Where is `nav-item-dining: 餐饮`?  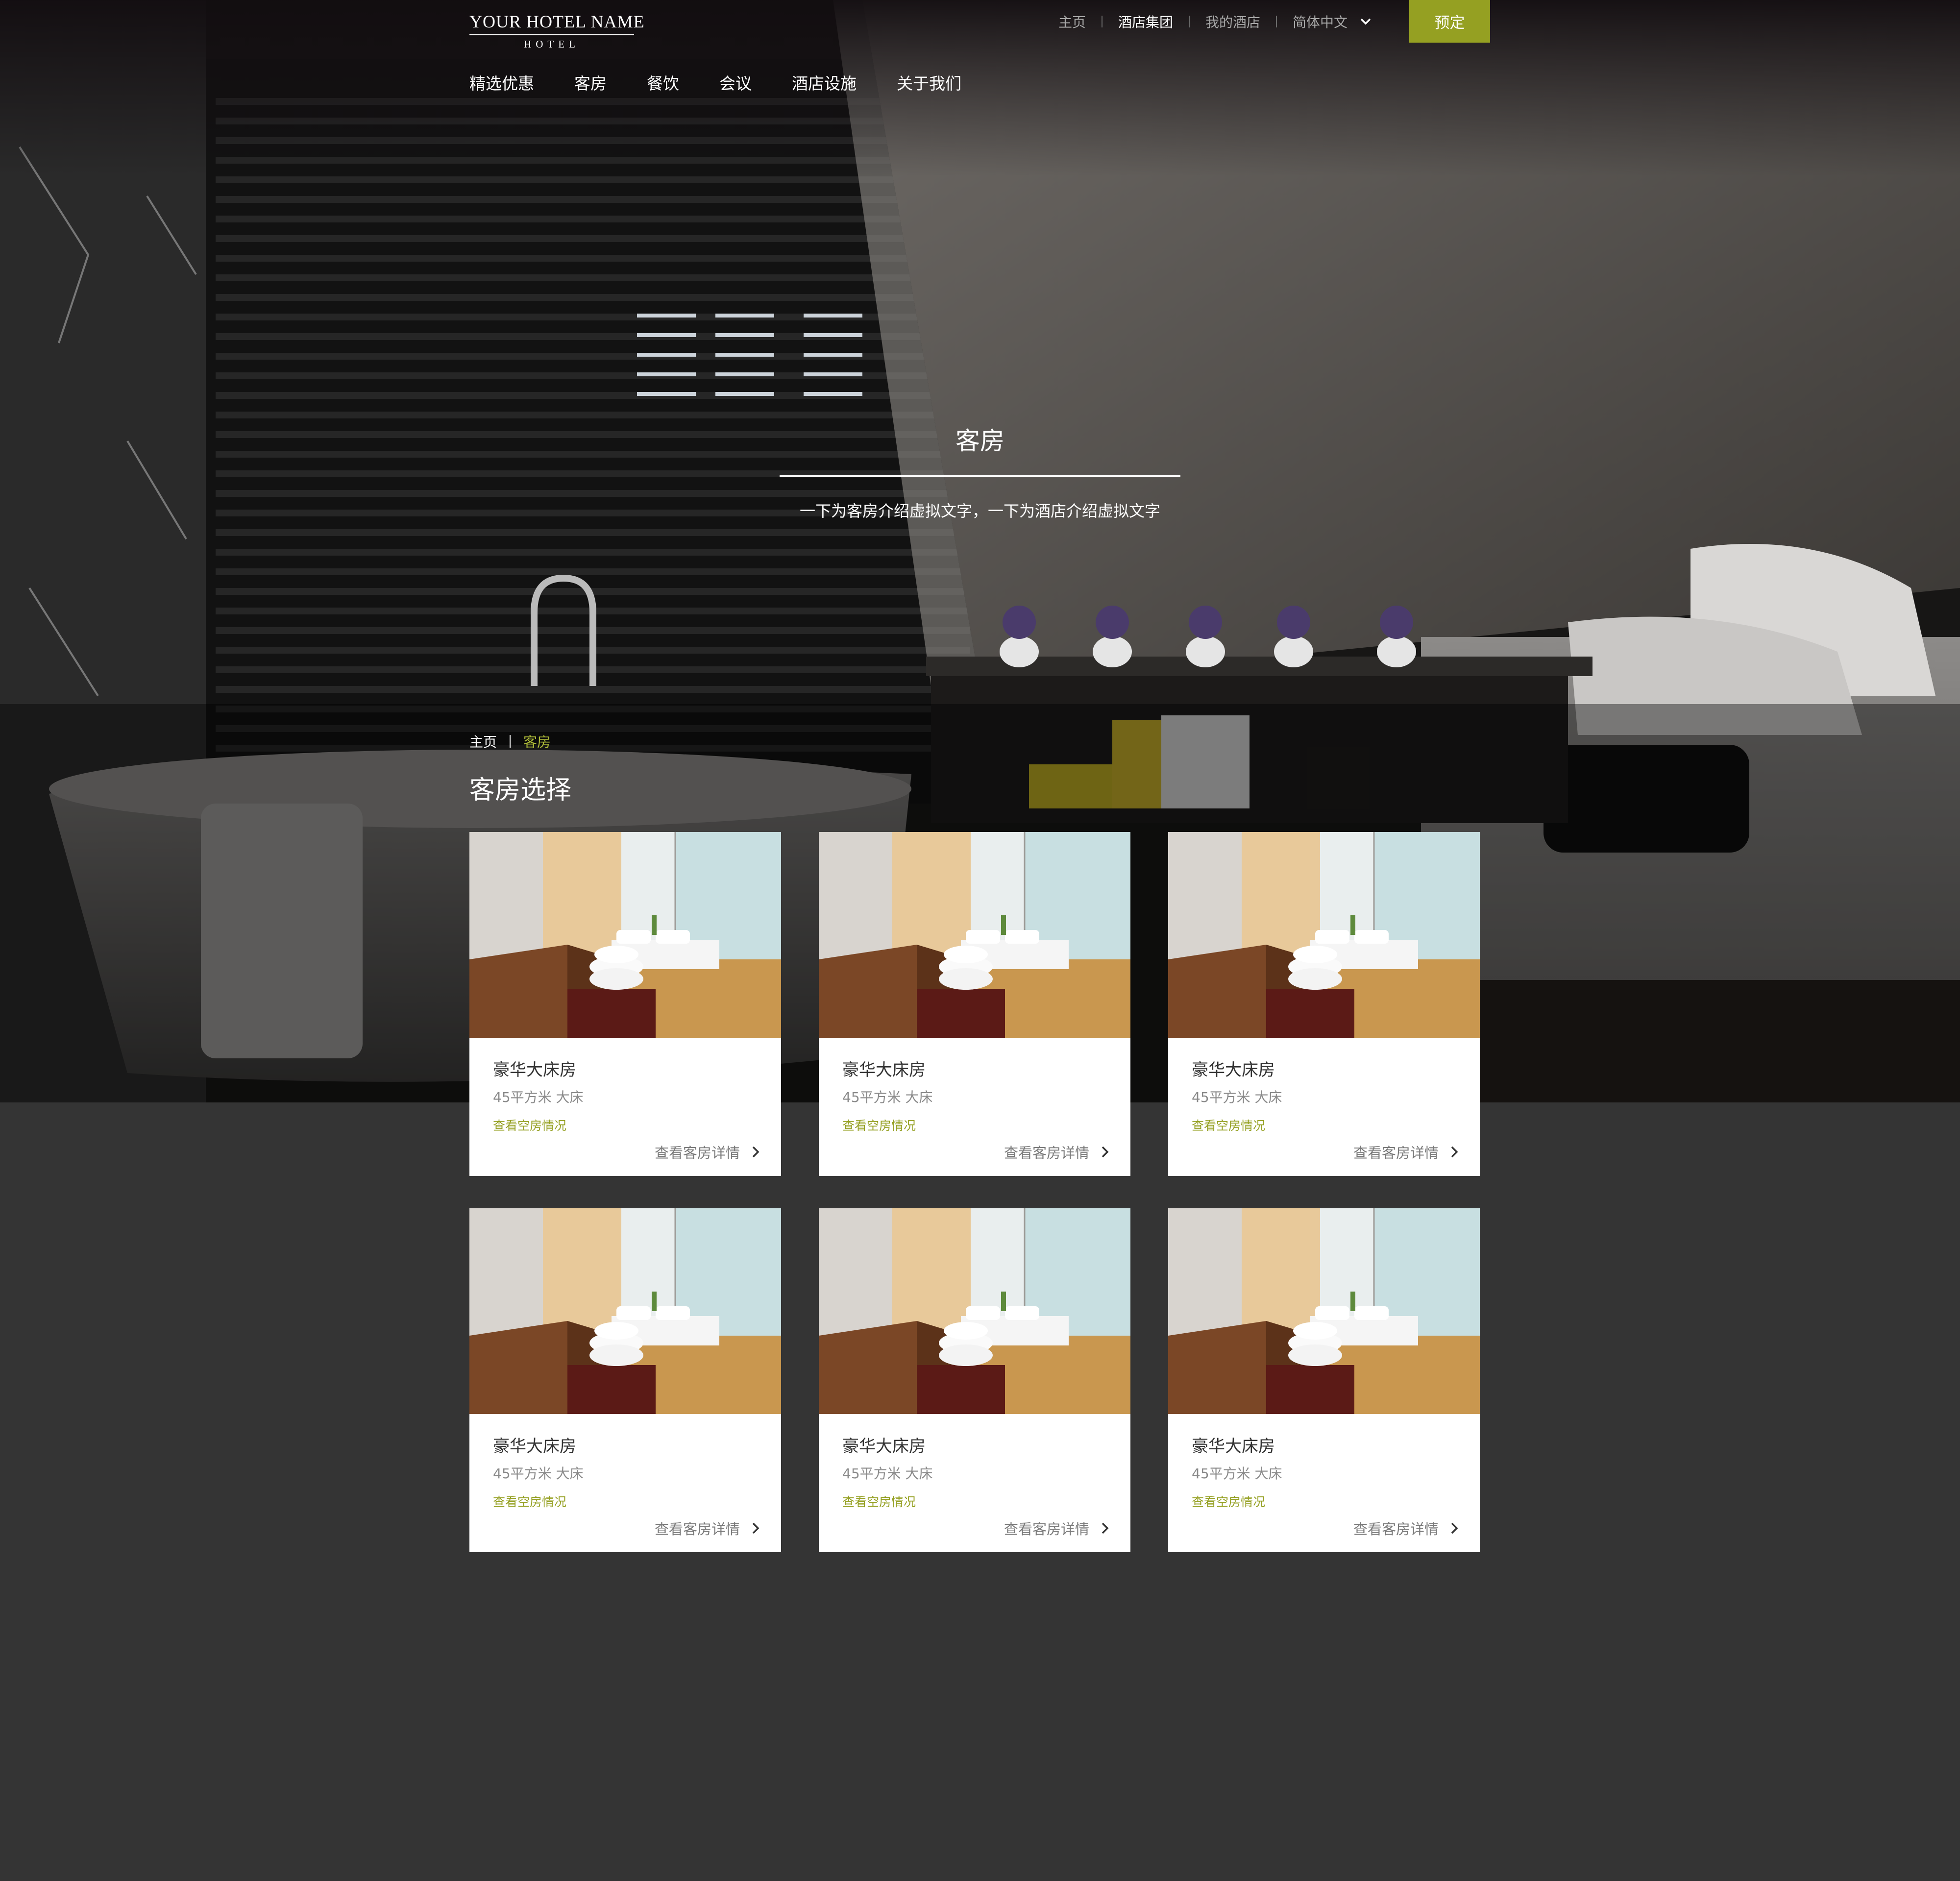 nav-item-dining: 餐饮 is located at coordinates (663, 82).